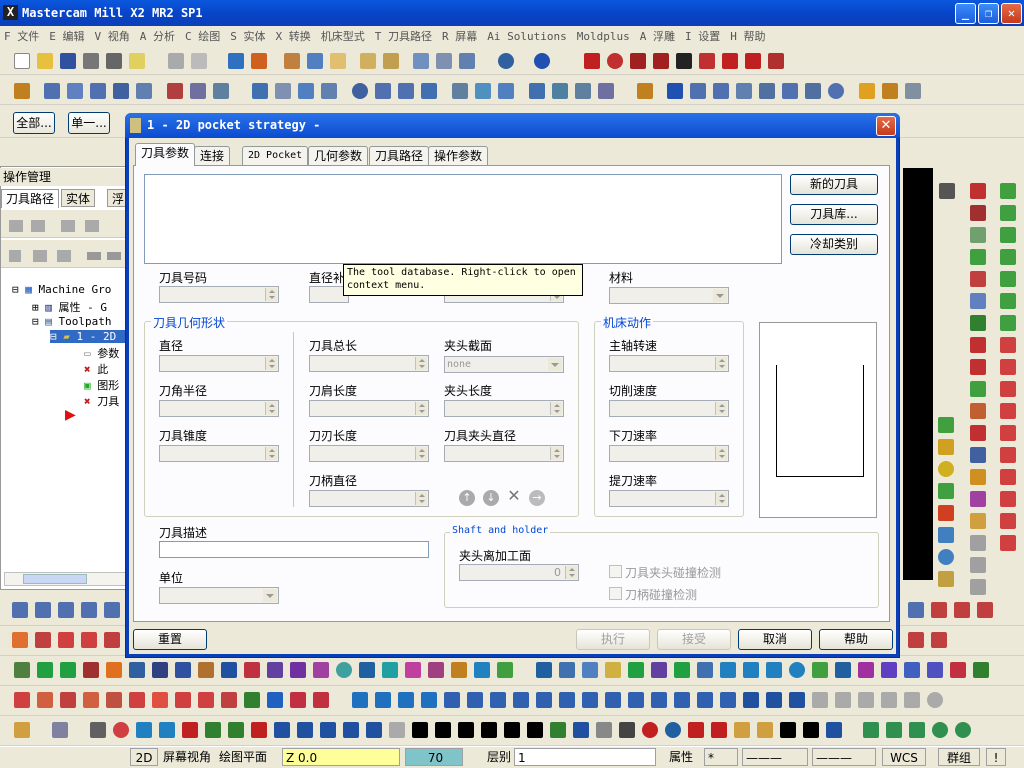 The height and width of the screenshot is (768, 1024). I want to click on save-icon, so click(68, 61).